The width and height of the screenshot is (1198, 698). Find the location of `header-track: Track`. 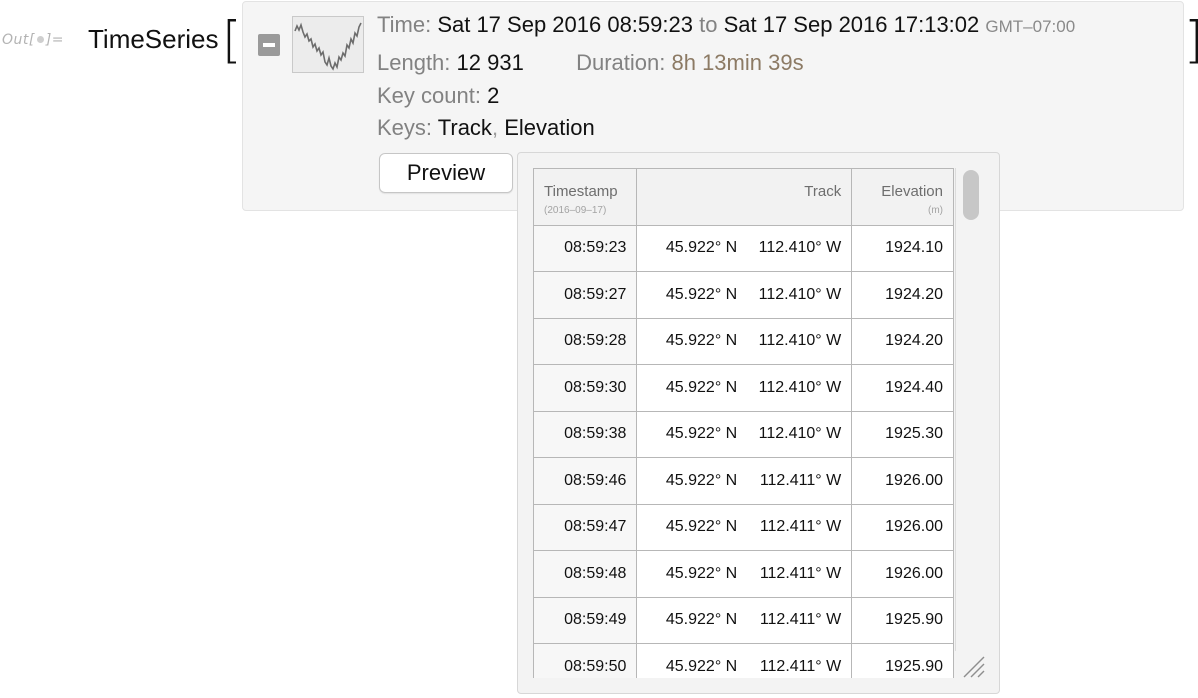

header-track: Track is located at coordinates (744, 197).